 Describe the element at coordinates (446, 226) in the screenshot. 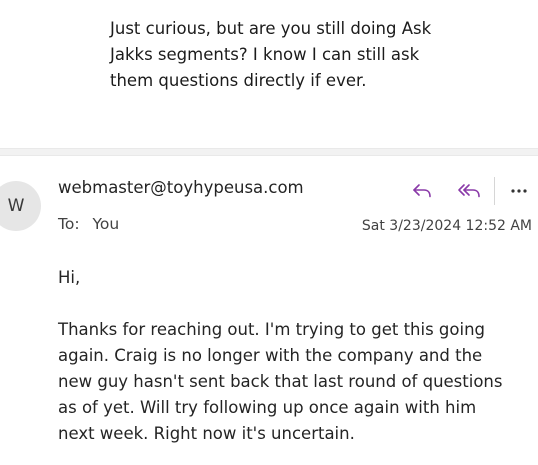

I see `message-timestamp: Sat 3/23/2024 12:52 AM` at that location.